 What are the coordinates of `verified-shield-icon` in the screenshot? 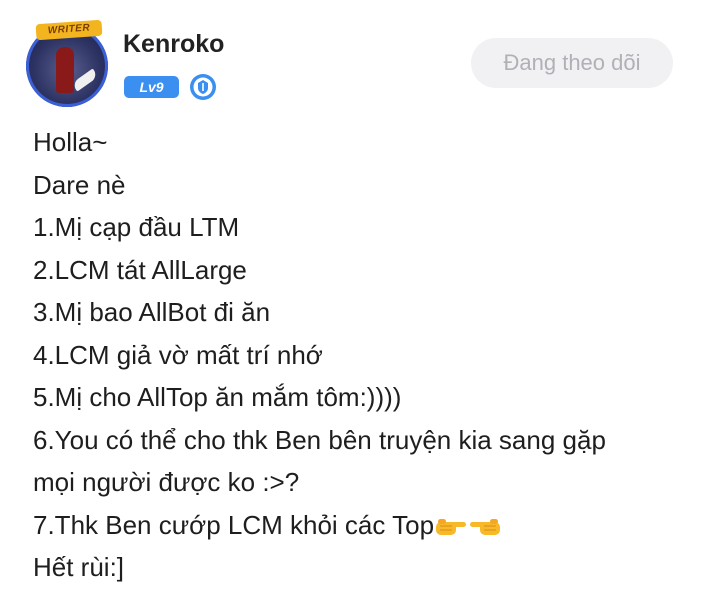 It's located at (203, 87).